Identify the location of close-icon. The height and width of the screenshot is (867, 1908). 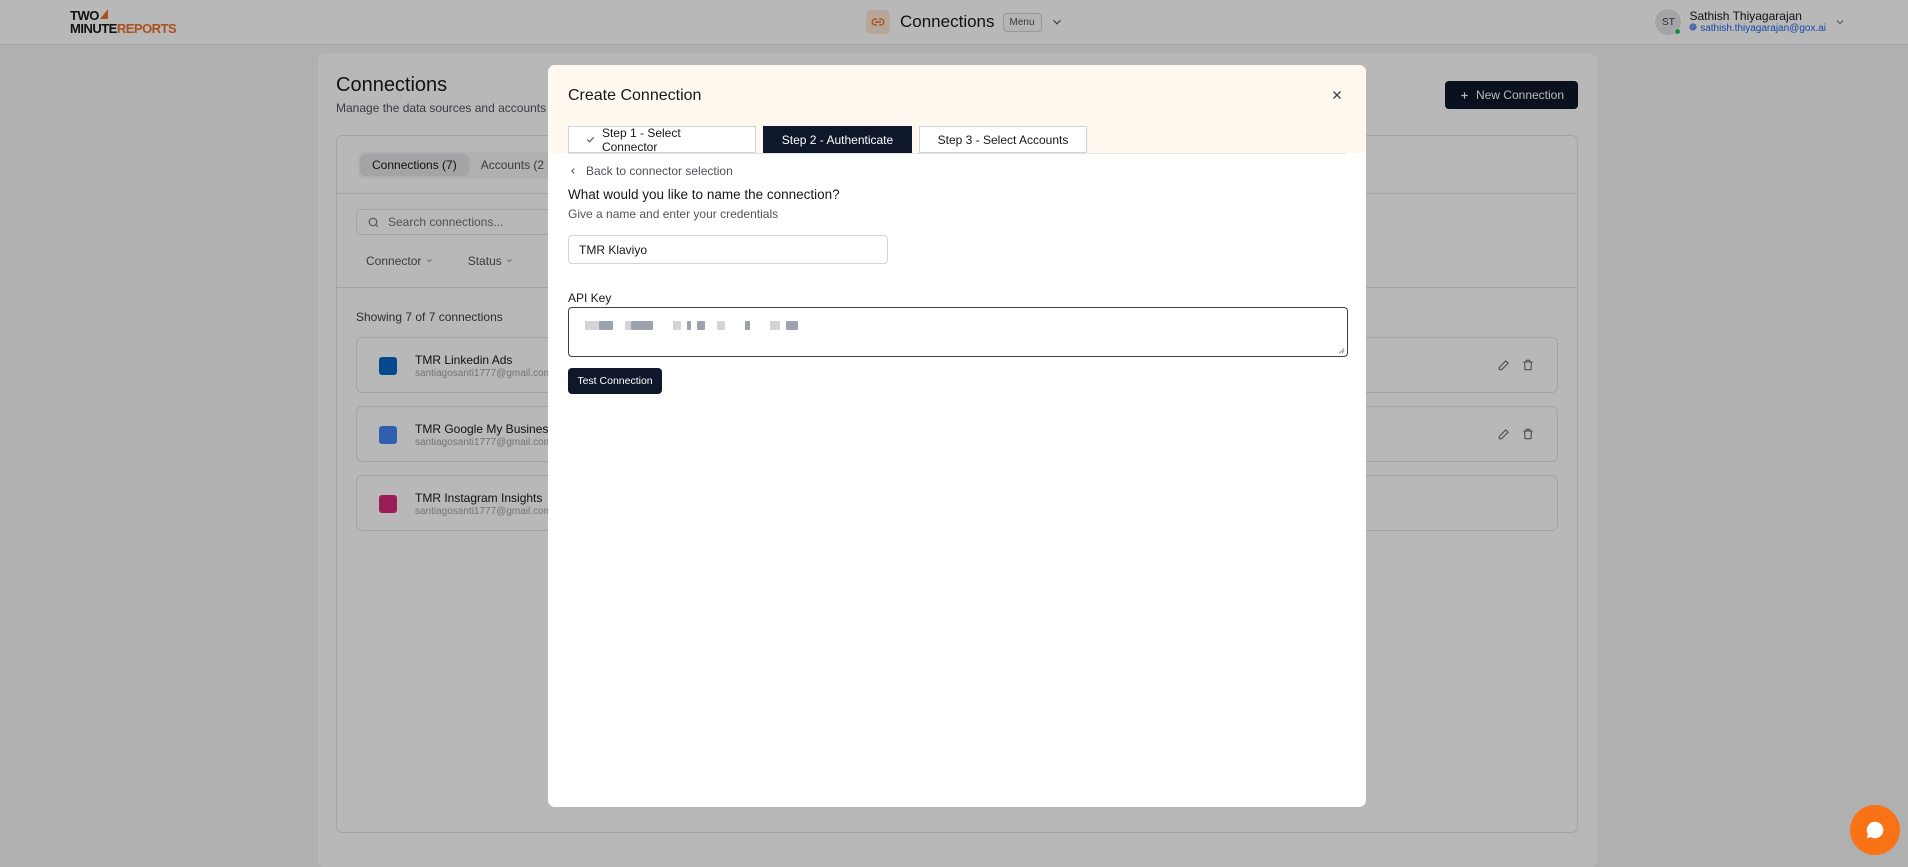
(1337, 95).